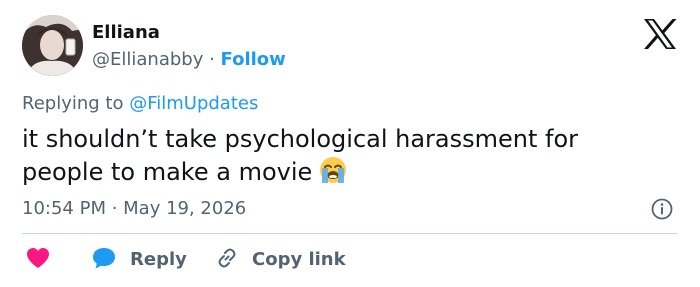 The height and width of the screenshot is (287, 700). I want to click on divider, so click(350, 233).